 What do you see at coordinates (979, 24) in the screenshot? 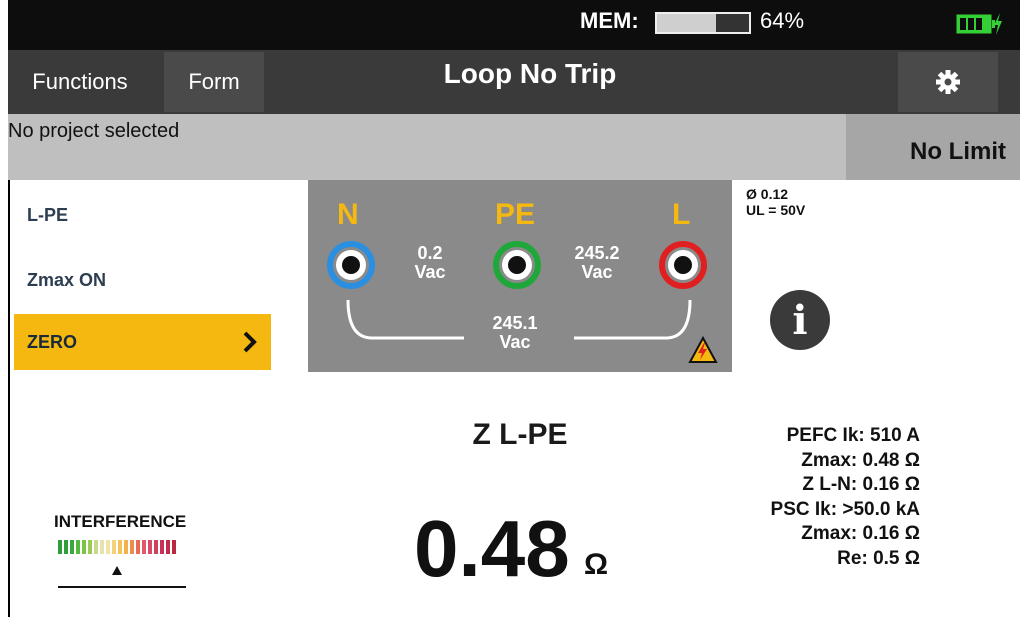
I see `battery-charging-icon` at bounding box center [979, 24].